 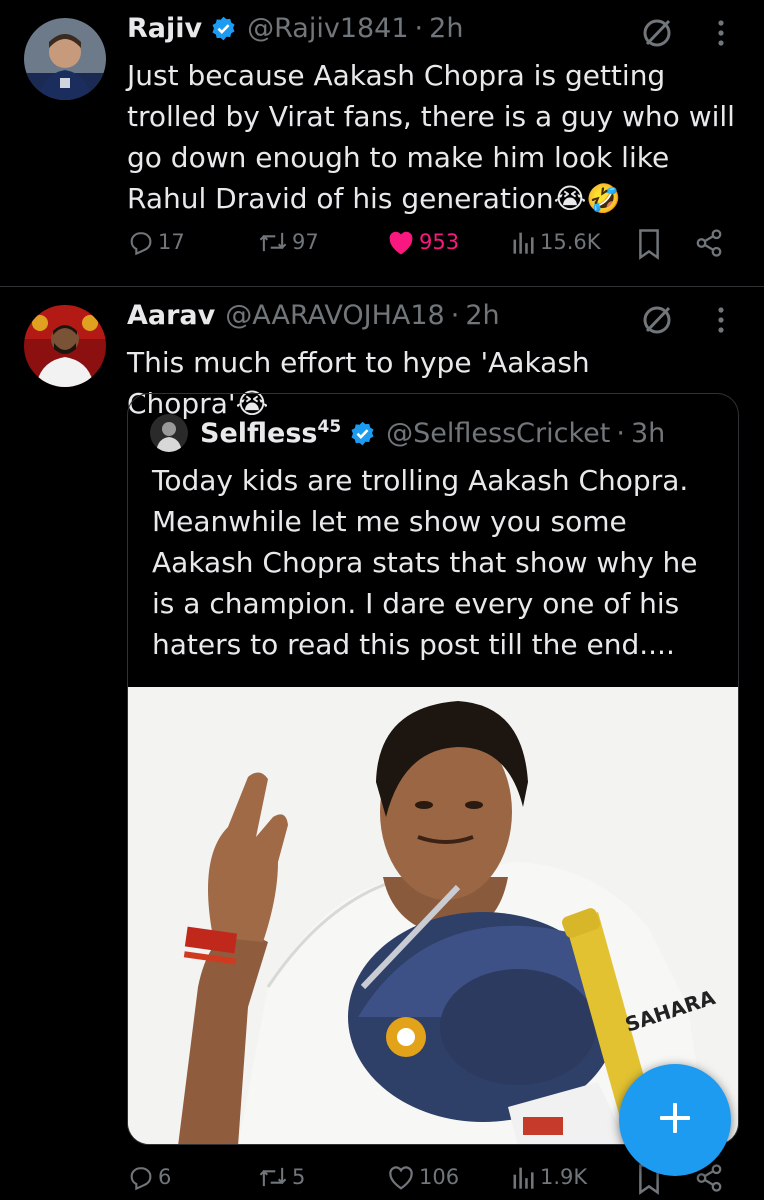 I want to click on views-button: 1.9K, so click(x=549, y=1177).